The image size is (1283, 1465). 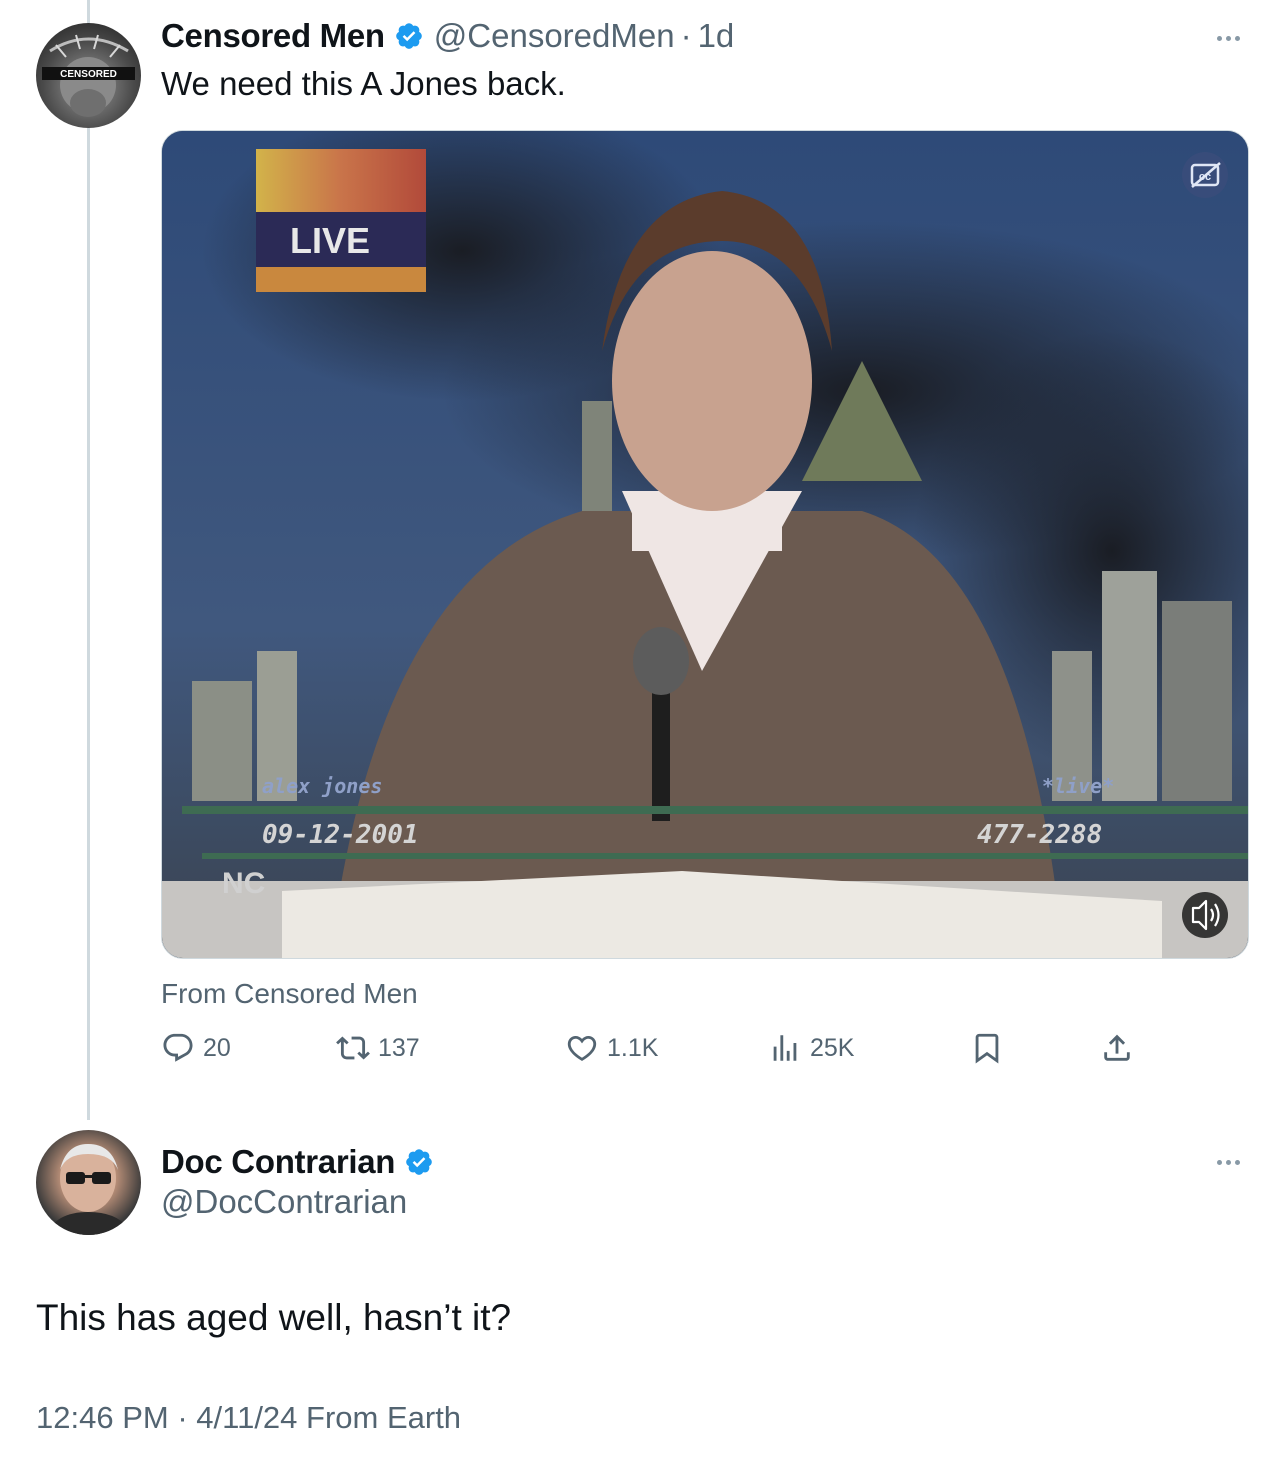 I want to click on lower-third-name: alex jones, so click(x=322, y=786).